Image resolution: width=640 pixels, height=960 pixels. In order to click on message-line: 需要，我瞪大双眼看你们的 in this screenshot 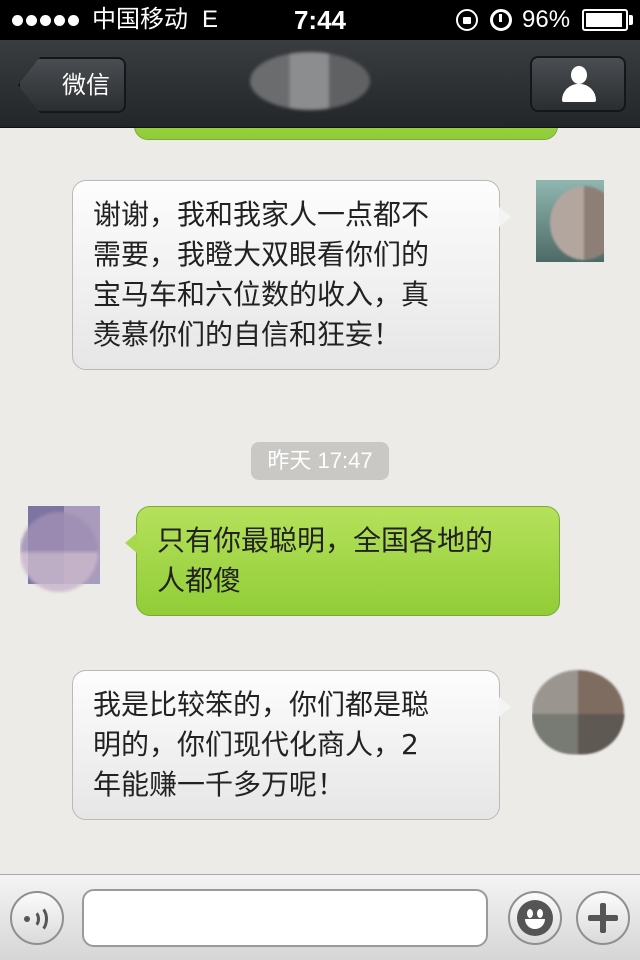, I will do `click(261, 254)`.